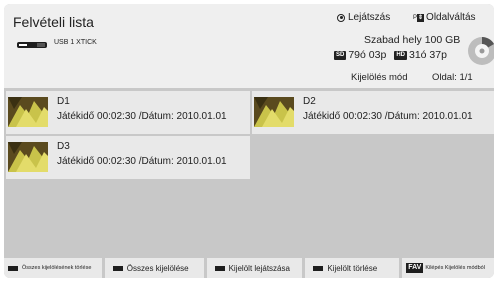  I want to click on delete-selected-button: Kijelölt törlése, so click(352, 268).